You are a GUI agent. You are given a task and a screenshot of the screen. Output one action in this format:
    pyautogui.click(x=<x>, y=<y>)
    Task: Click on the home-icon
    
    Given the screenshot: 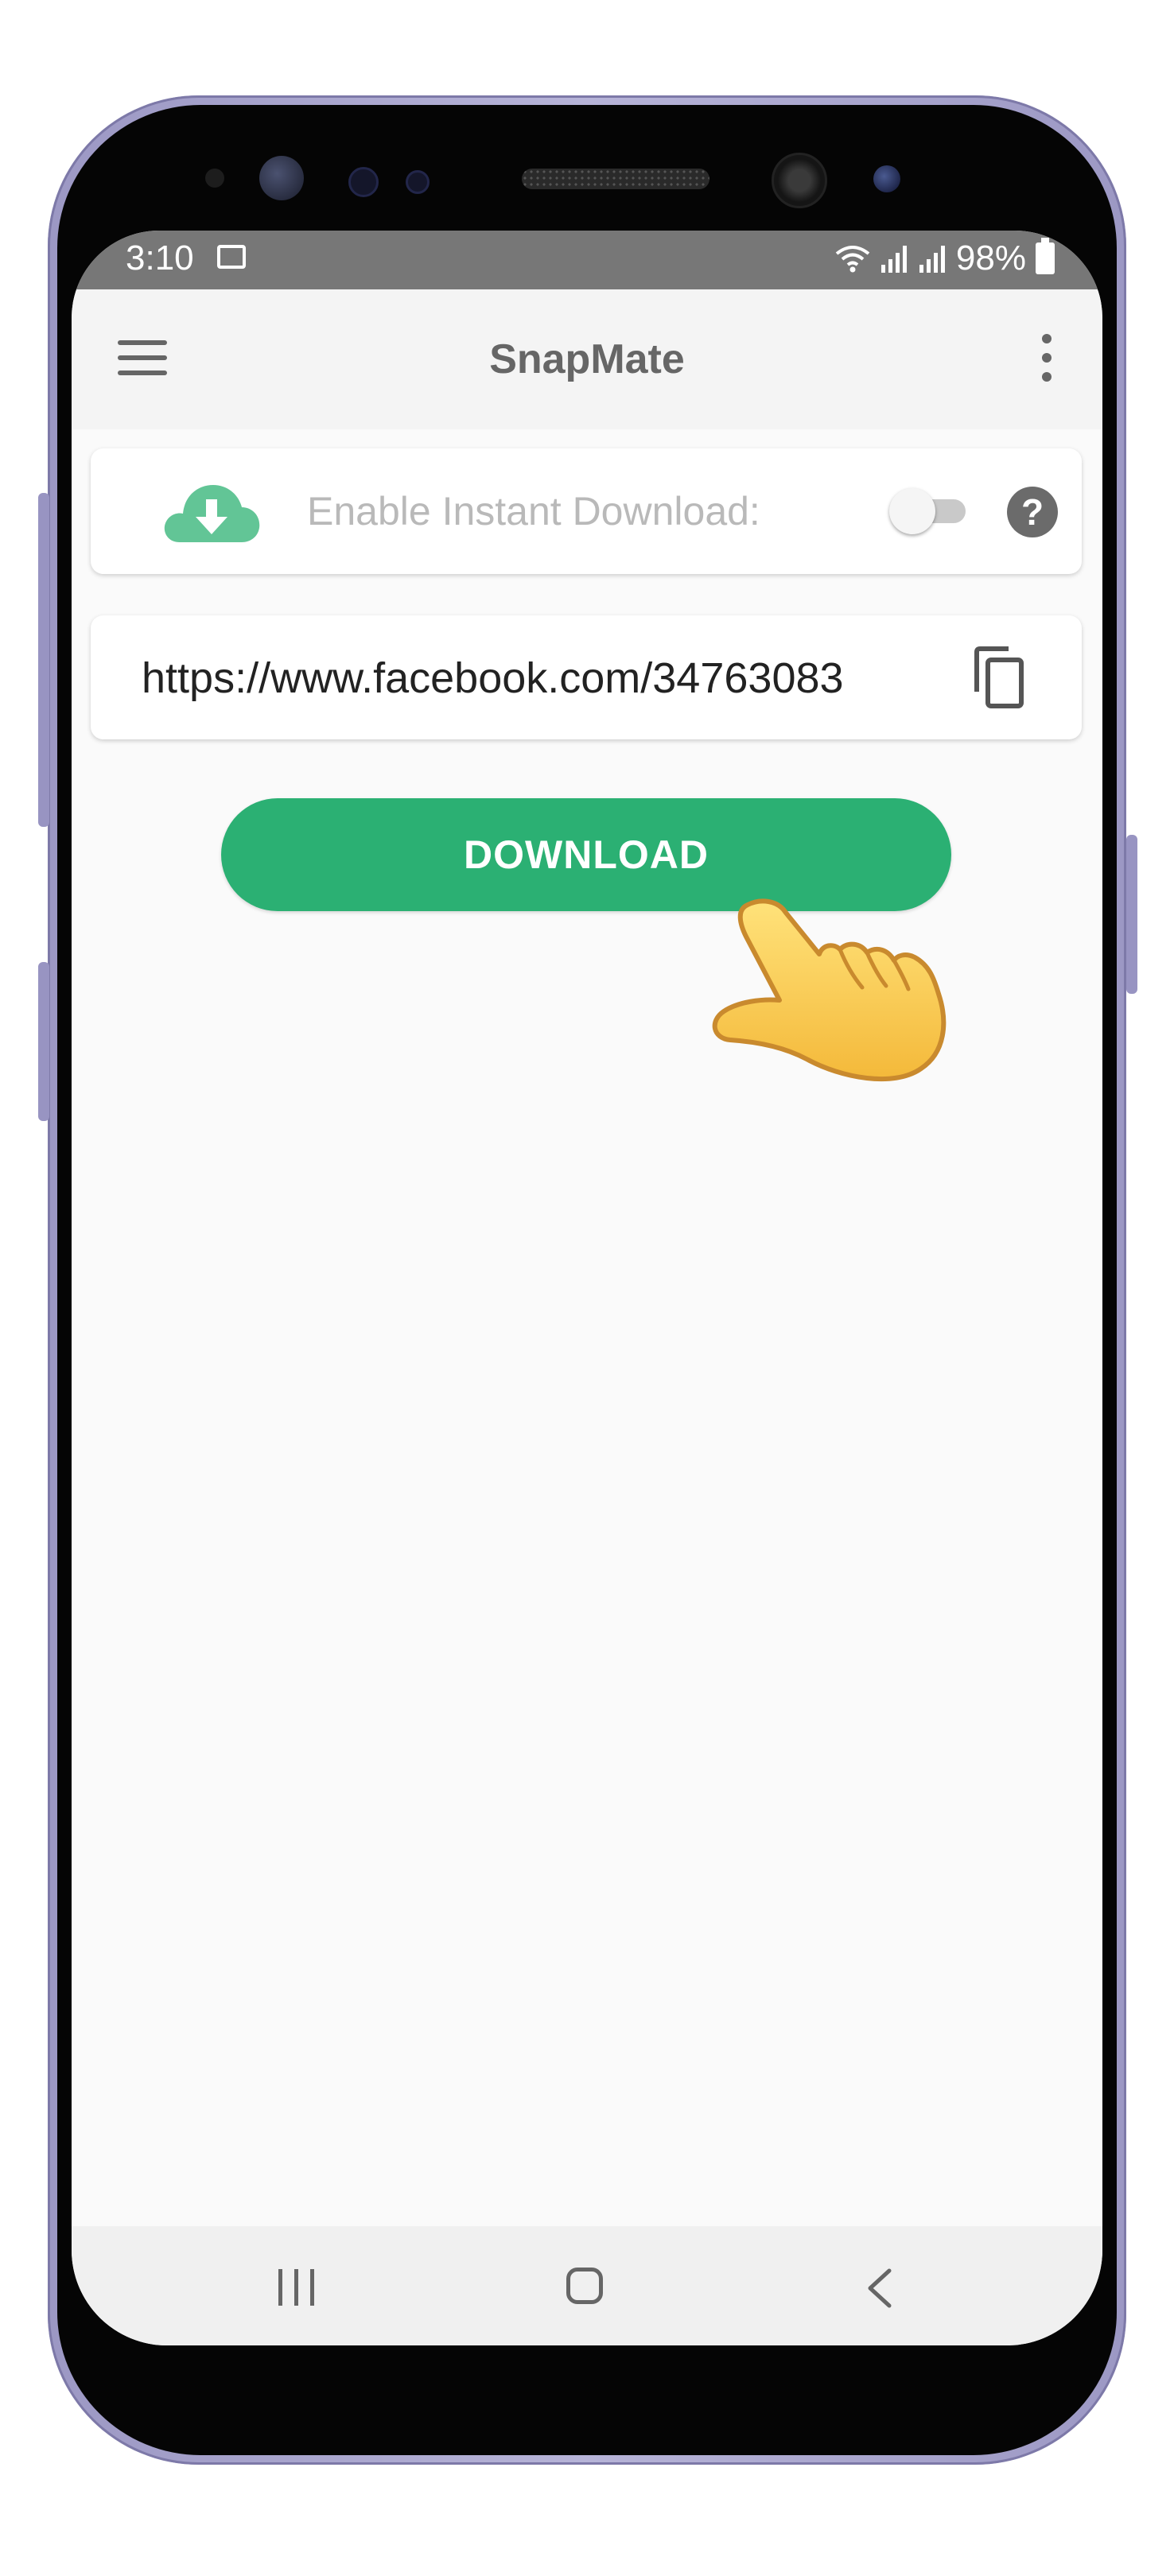 What is the action you would take?
    pyautogui.click(x=585, y=2286)
    